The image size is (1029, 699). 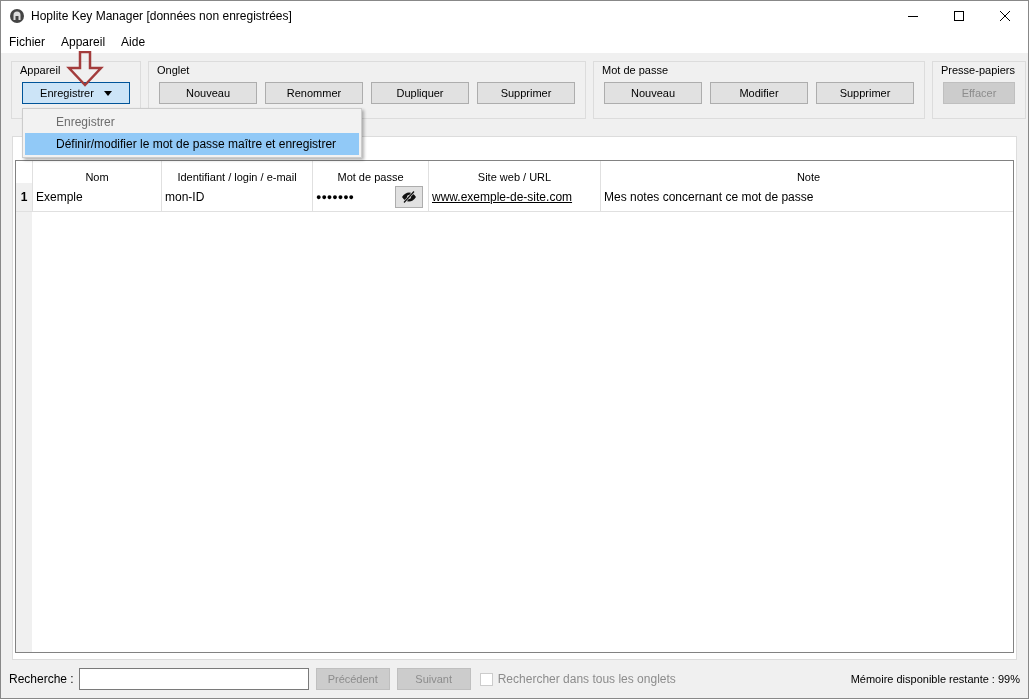 What do you see at coordinates (173, 70) in the screenshot?
I see `group-title: Onglet` at bounding box center [173, 70].